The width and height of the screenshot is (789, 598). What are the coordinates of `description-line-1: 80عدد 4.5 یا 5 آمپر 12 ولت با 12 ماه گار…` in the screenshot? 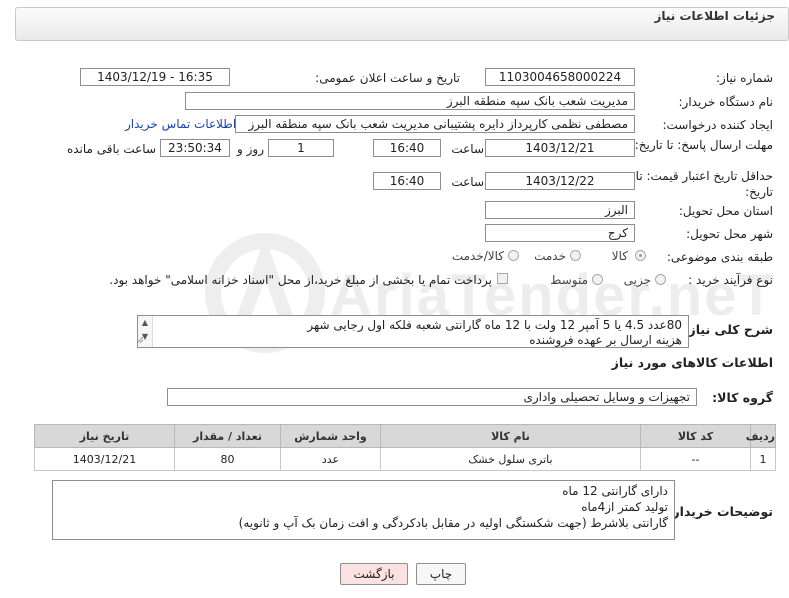 It's located at (494, 325).